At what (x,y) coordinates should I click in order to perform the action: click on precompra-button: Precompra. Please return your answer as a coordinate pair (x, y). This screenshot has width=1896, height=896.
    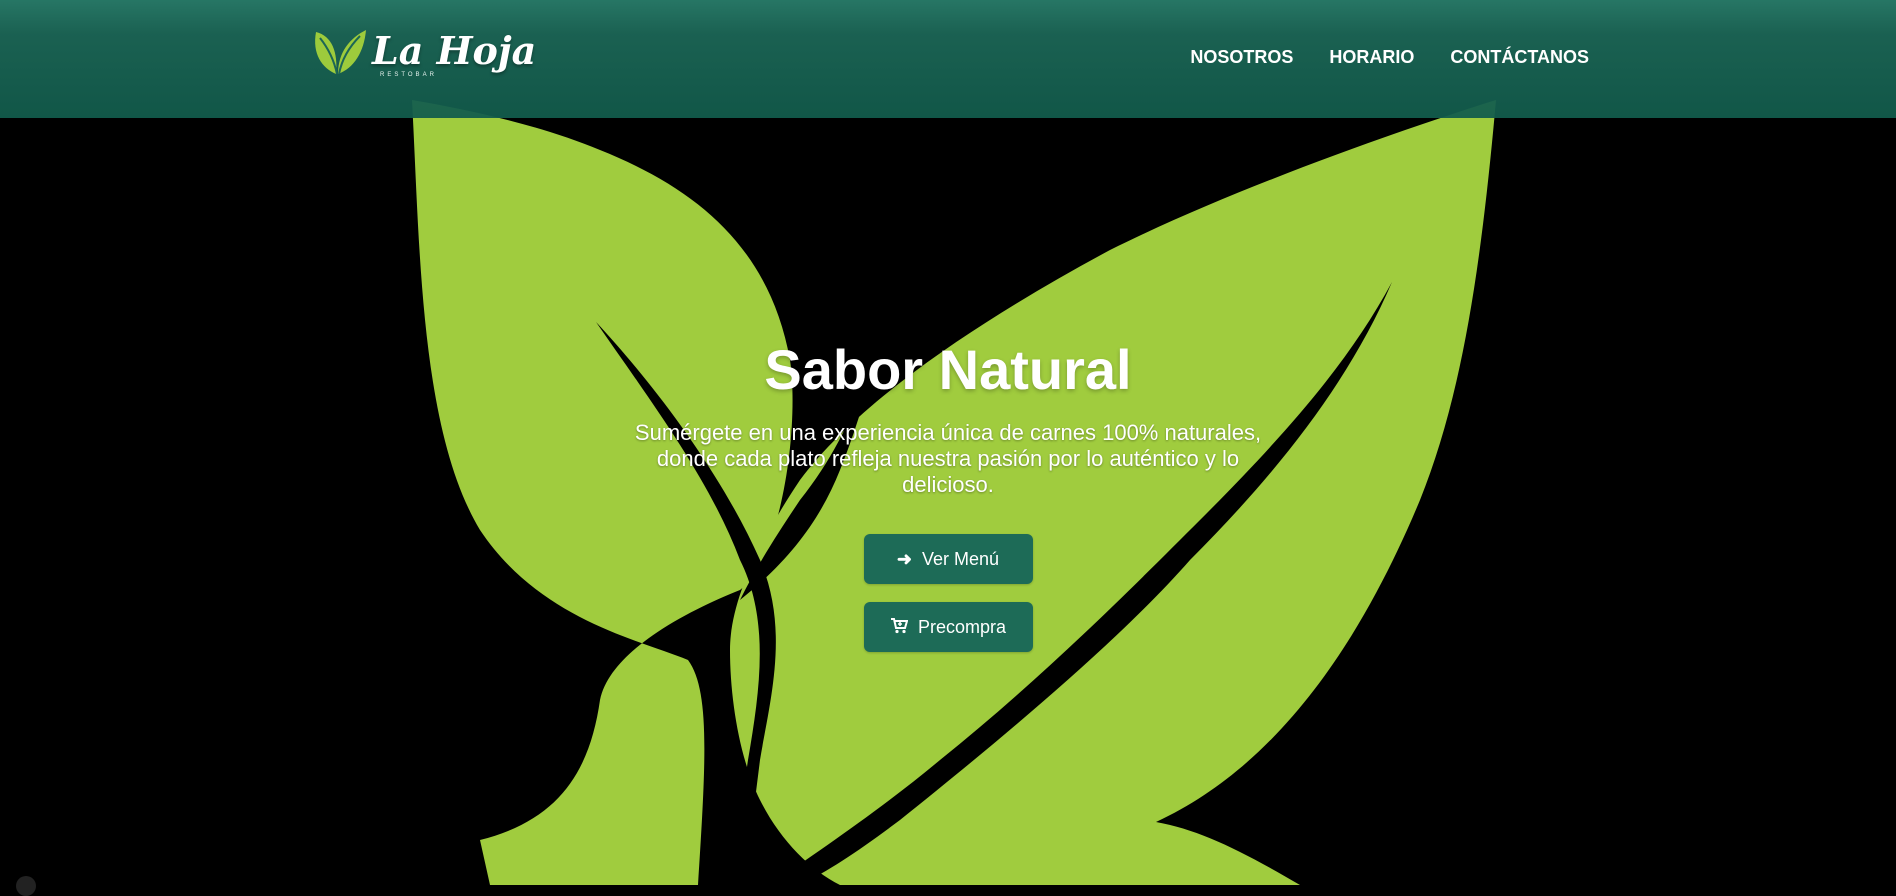
    Looking at the image, I should click on (948, 627).